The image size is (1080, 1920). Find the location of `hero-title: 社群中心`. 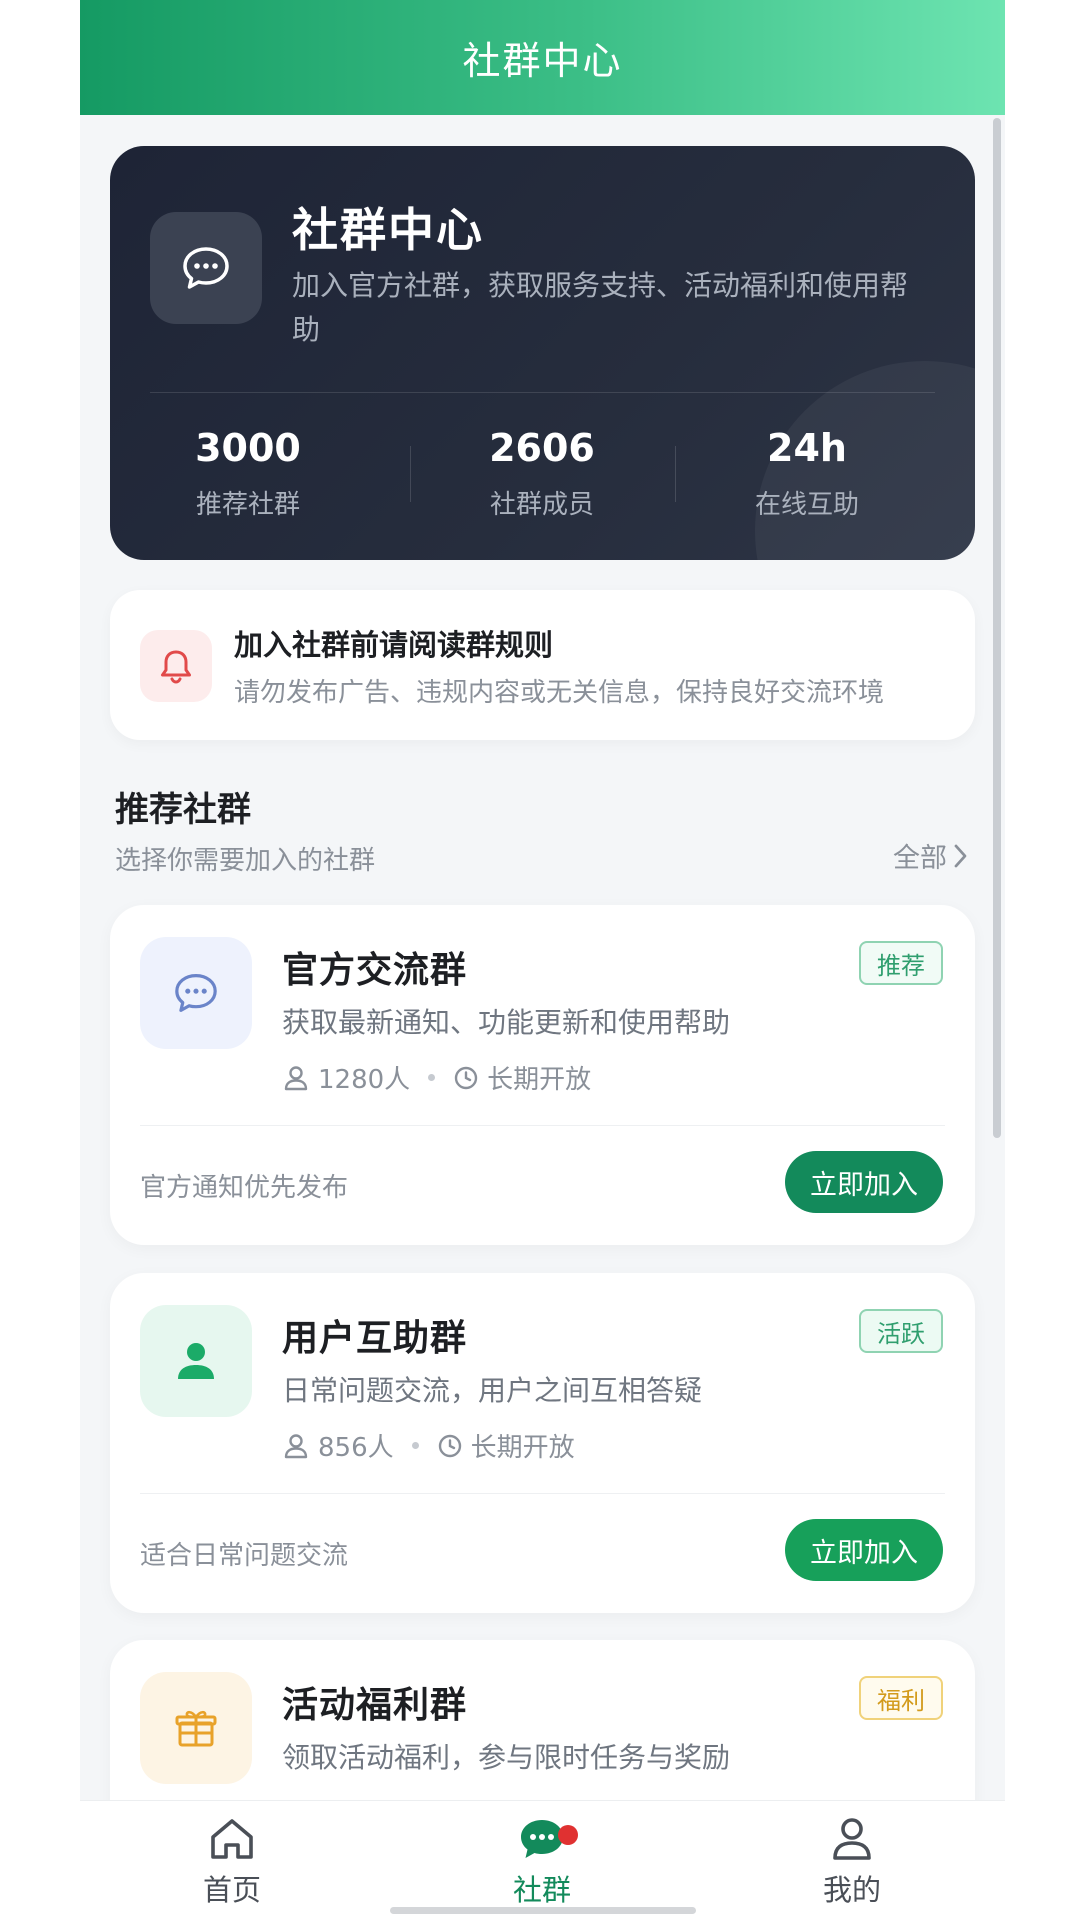

hero-title: 社群中心 is located at coordinates (388, 230).